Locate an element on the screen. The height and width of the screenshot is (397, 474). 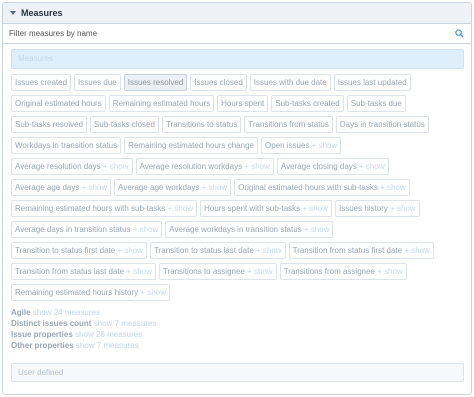
measure-chip-label: Sub-tasks resolved is located at coordinates (49, 124).